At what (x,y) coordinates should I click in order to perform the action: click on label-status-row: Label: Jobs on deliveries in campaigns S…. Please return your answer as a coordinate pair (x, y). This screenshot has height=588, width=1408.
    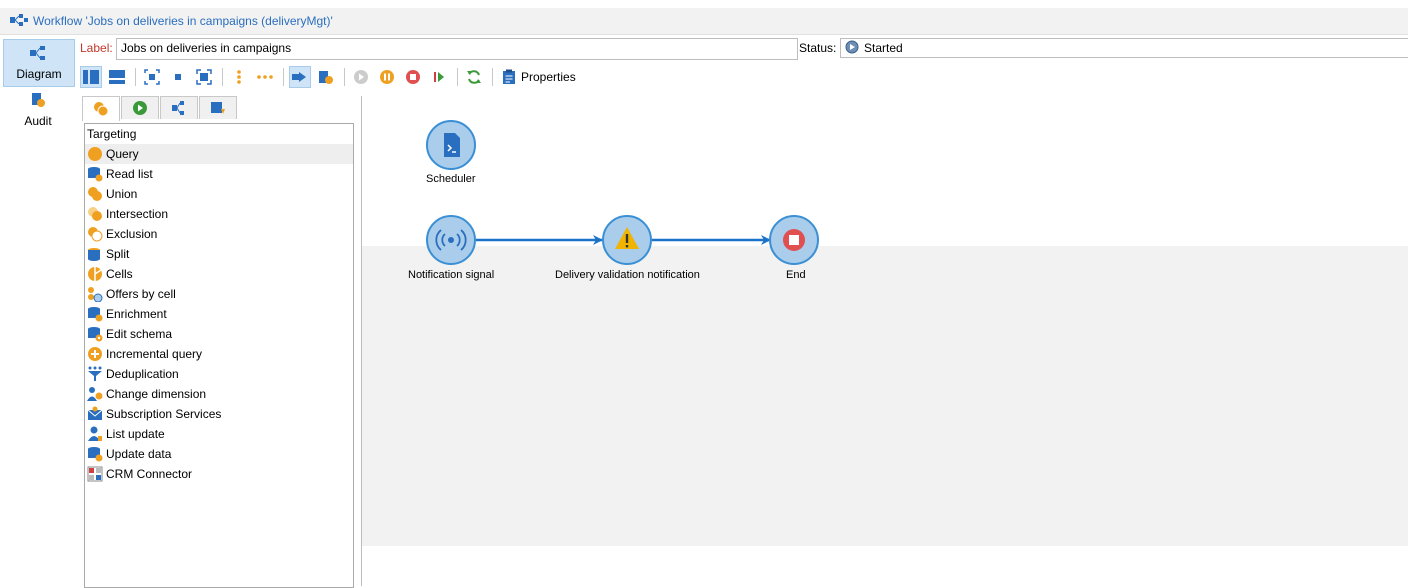
    Looking at the image, I should click on (744, 49).